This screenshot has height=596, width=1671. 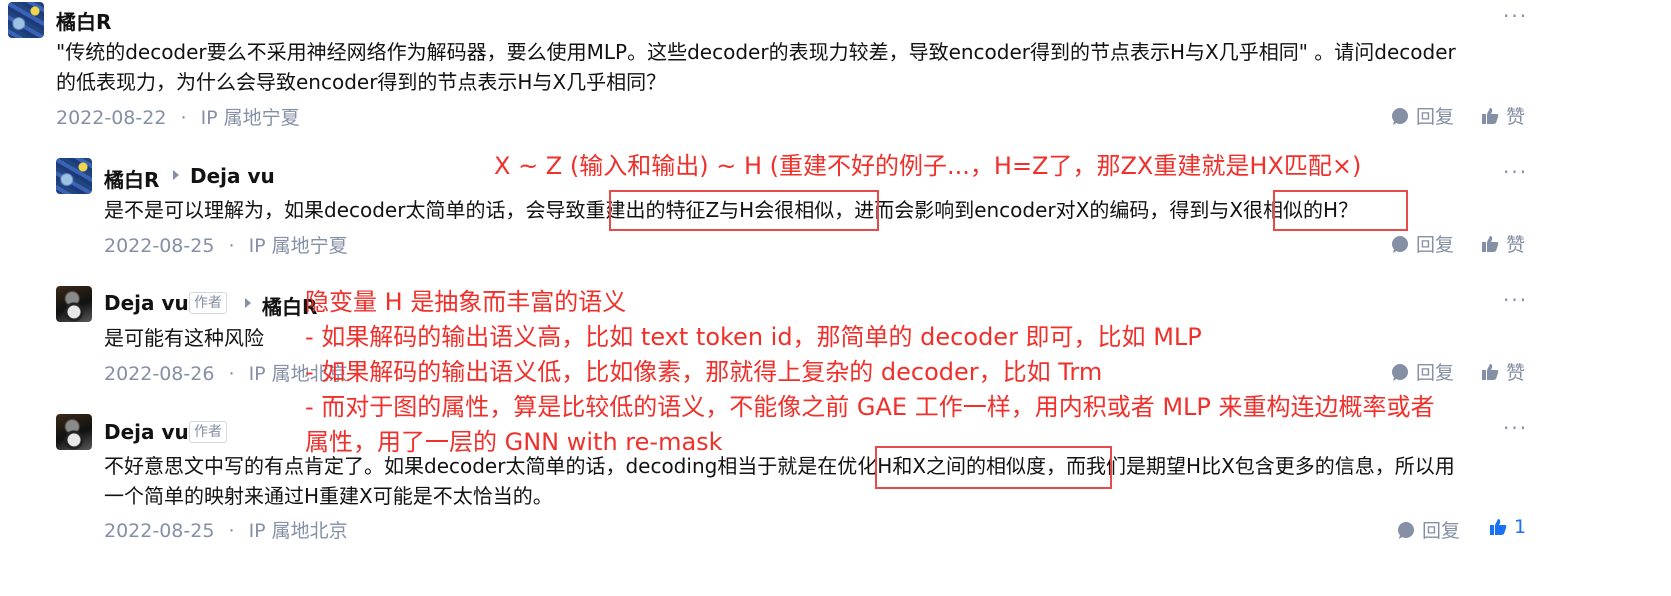 I want to click on like-count: 1, so click(x=1520, y=527).